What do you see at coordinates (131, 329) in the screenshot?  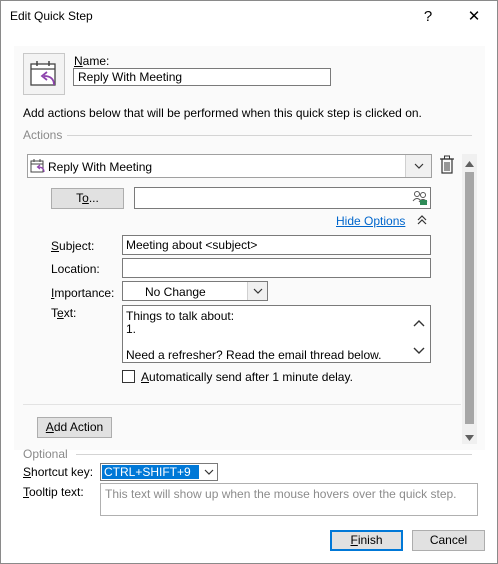 I see `body-line: 1.` at bounding box center [131, 329].